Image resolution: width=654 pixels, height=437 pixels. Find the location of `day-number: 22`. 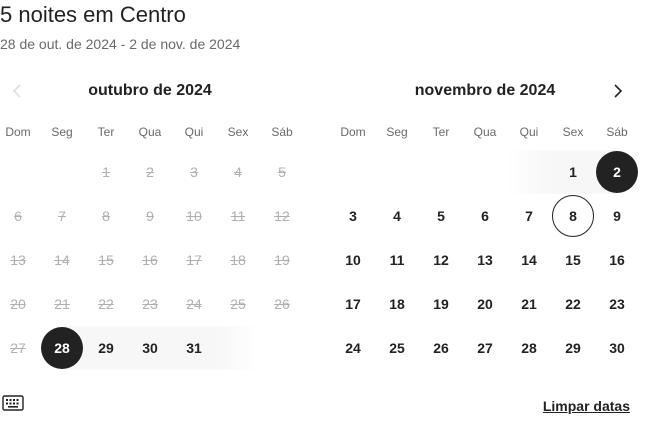

day-number: 22 is located at coordinates (106, 304).